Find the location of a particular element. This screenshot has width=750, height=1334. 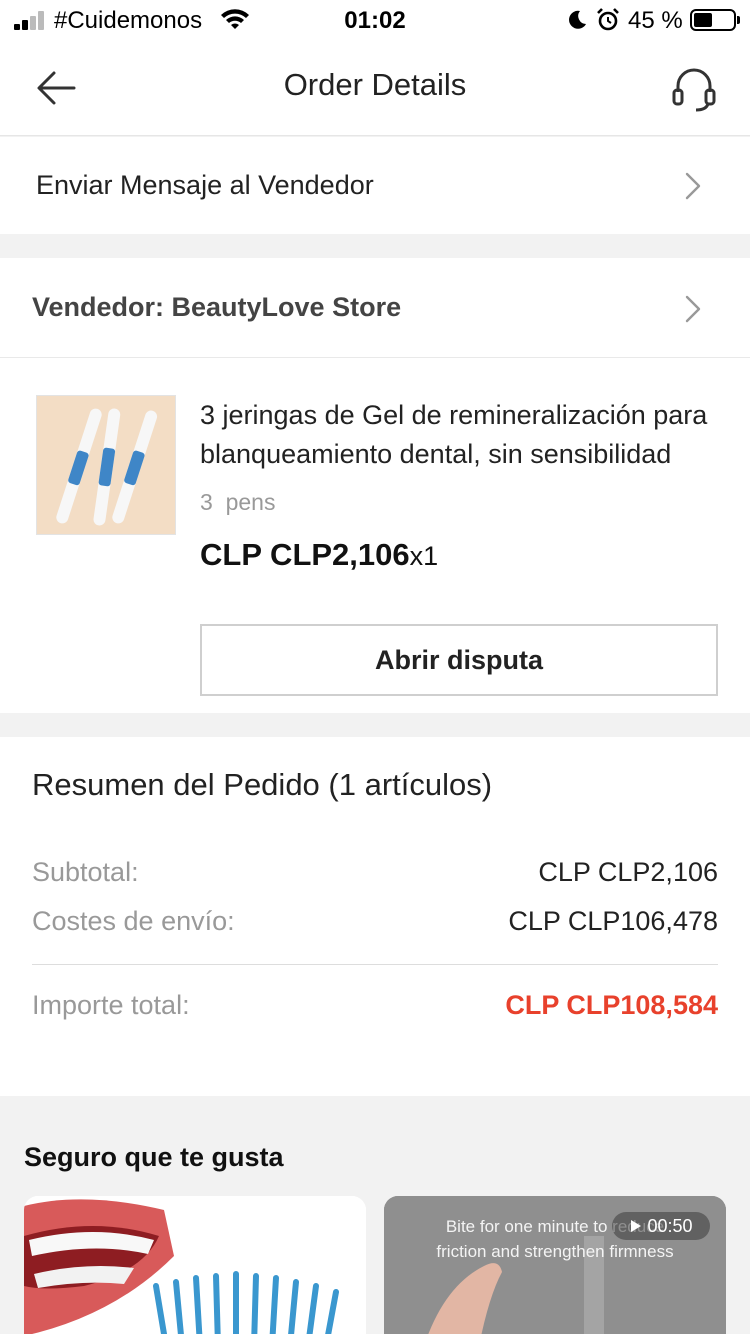

nav-bar: Order Details is located at coordinates (375, 88).